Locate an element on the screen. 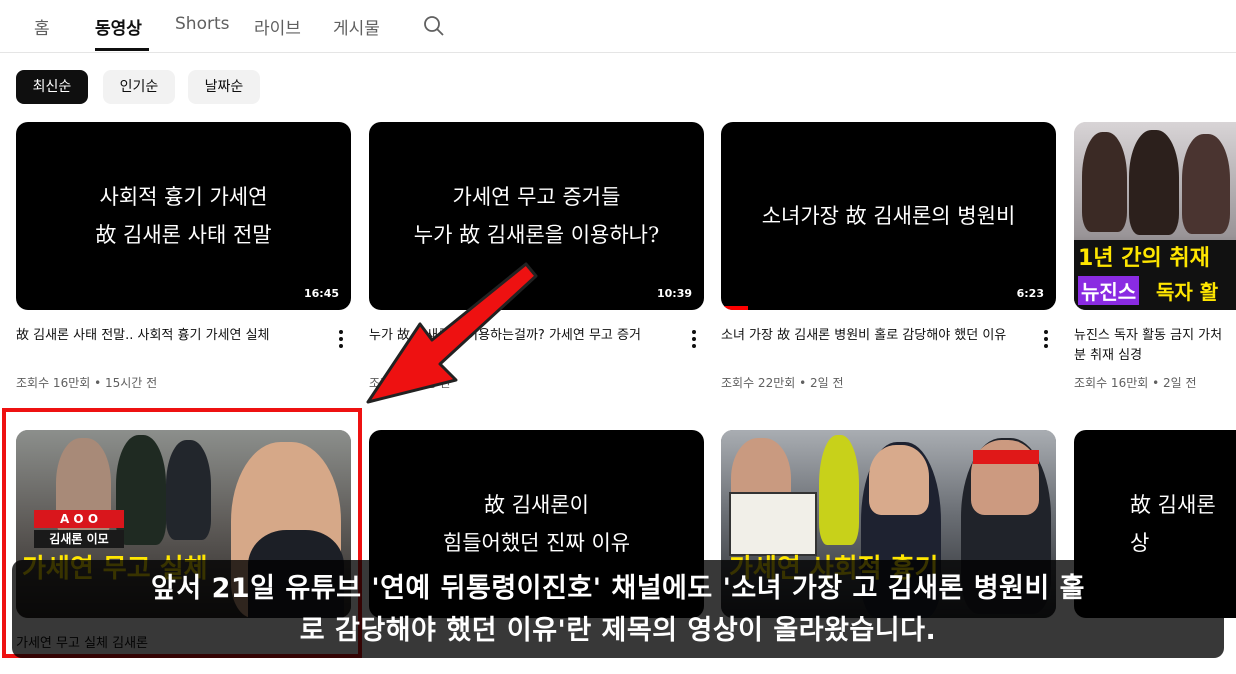 The image size is (1236, 674). duration-badge: 10:39 is located at coordinates (674, 293).